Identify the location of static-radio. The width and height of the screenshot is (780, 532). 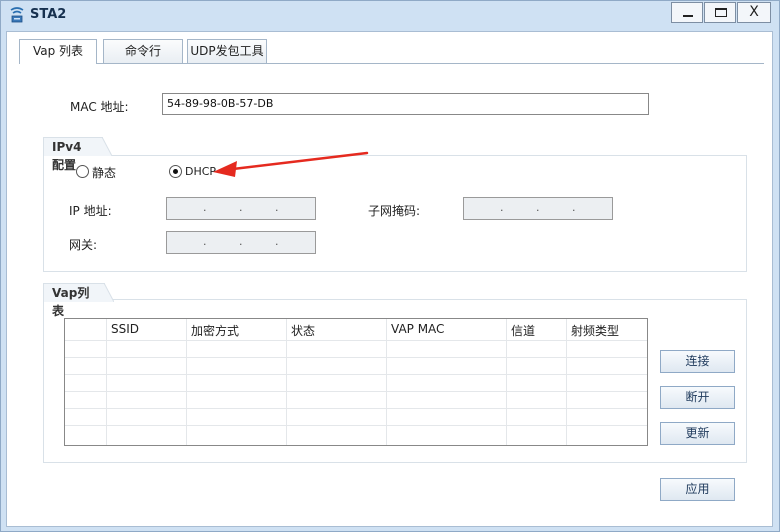
(82, 171).